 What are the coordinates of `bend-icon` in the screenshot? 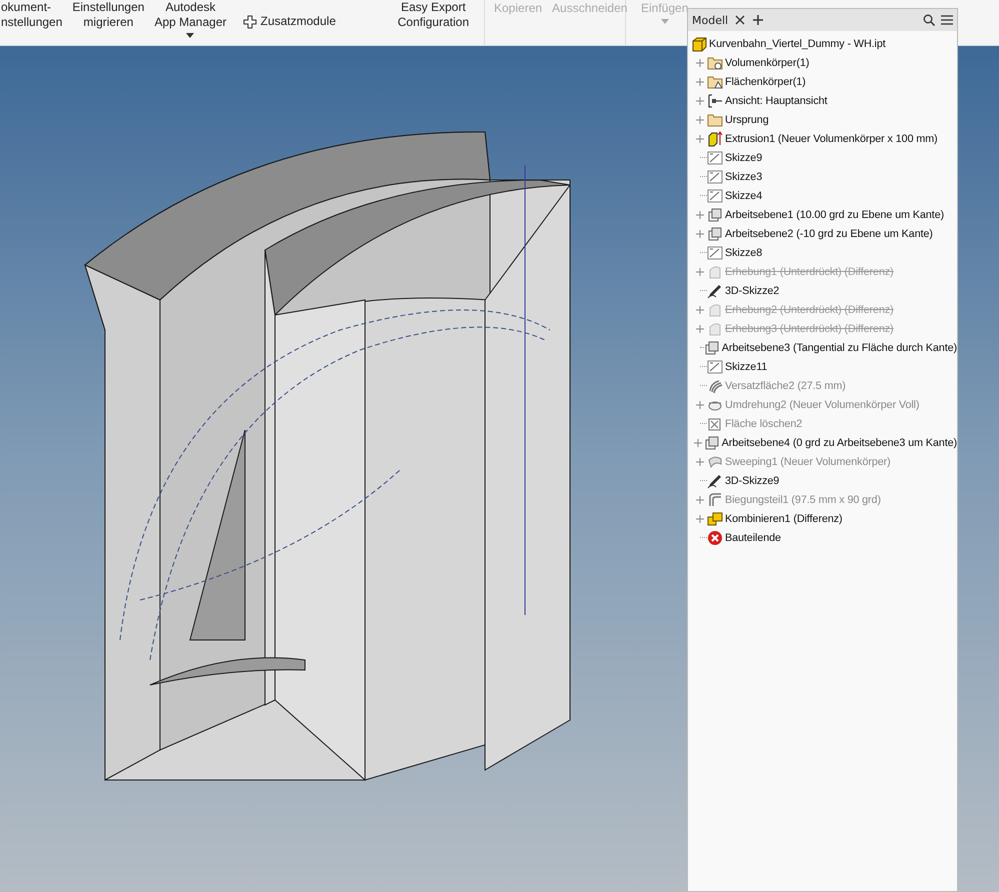 It's located at (715, 500).